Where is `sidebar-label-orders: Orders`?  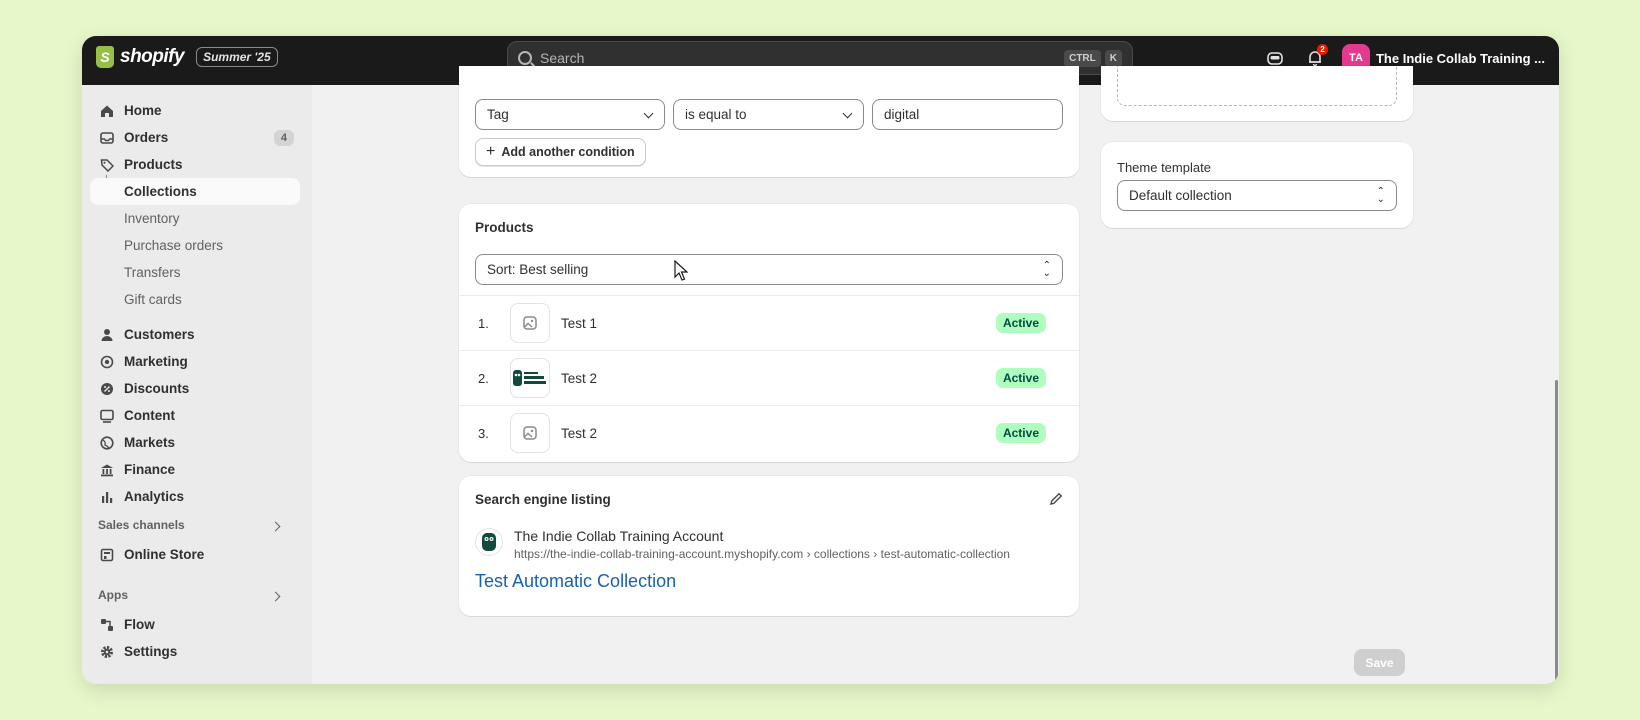 sidebar-label-orders: Orders is located at coordinates (146, 137).